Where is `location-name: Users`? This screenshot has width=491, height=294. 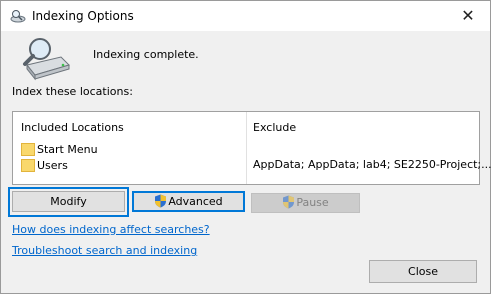
location-name: Users is located at coordinates (52, 165).